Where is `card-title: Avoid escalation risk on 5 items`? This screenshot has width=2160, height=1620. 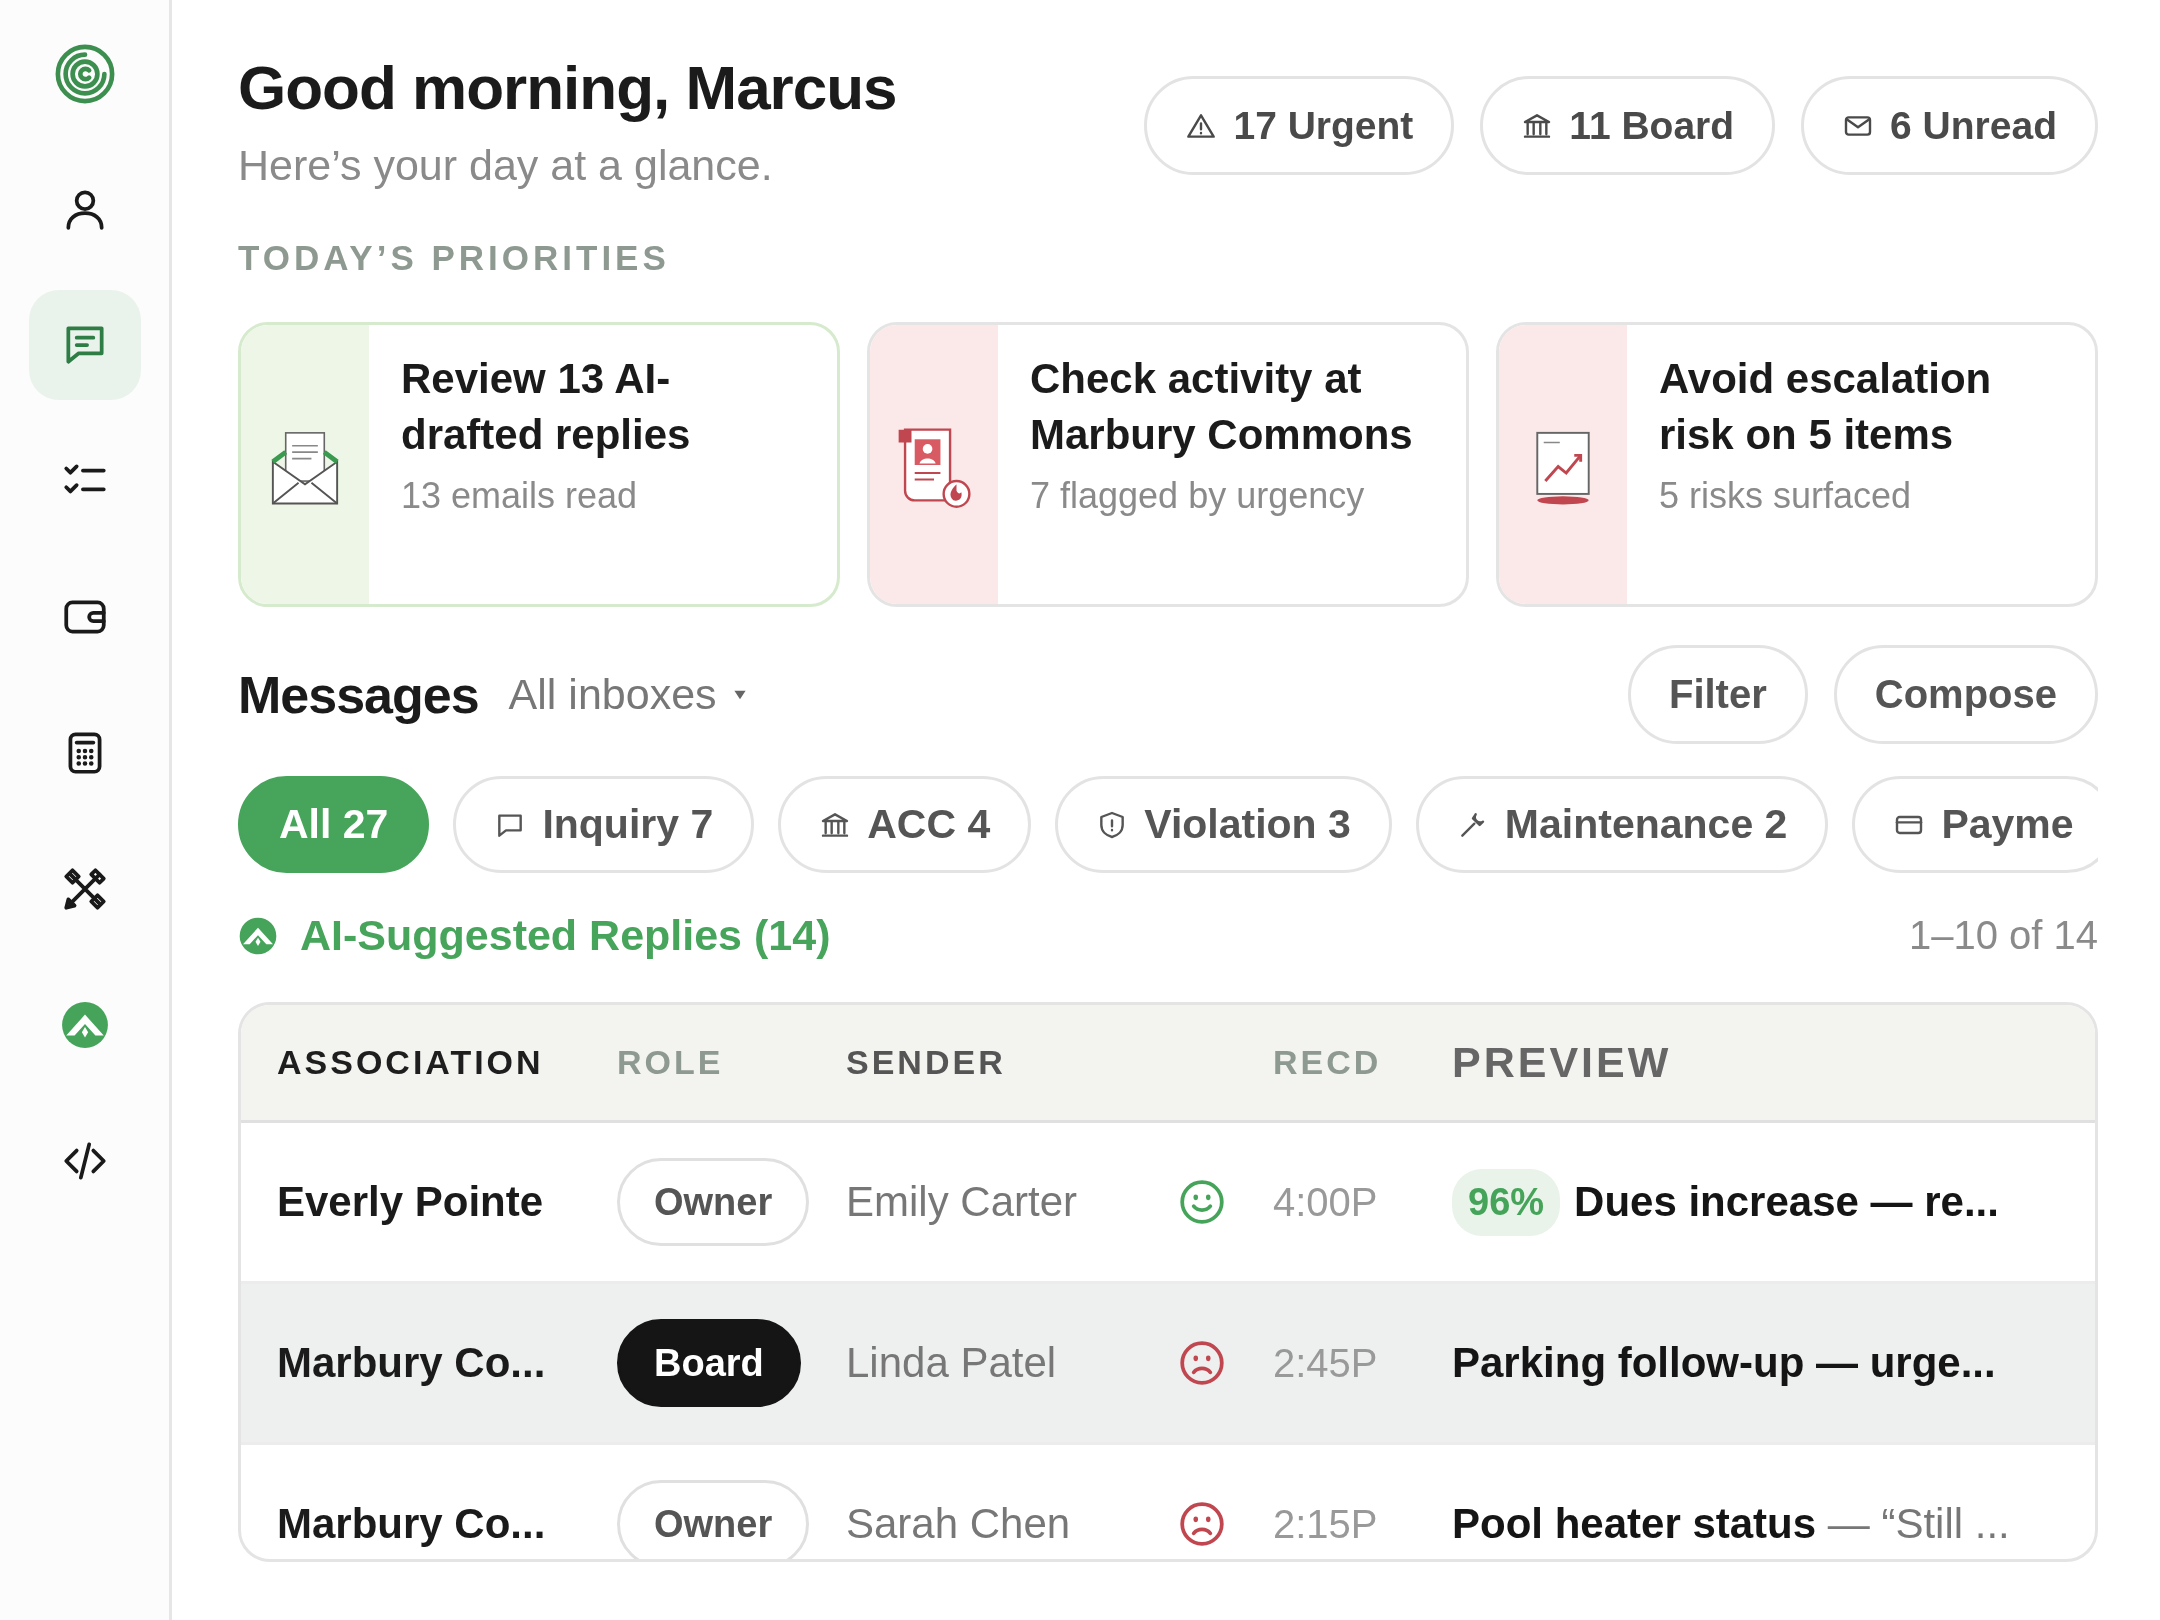 card-title: Avoid escalation risk on 5 items is located at coordinates (1826, 407).